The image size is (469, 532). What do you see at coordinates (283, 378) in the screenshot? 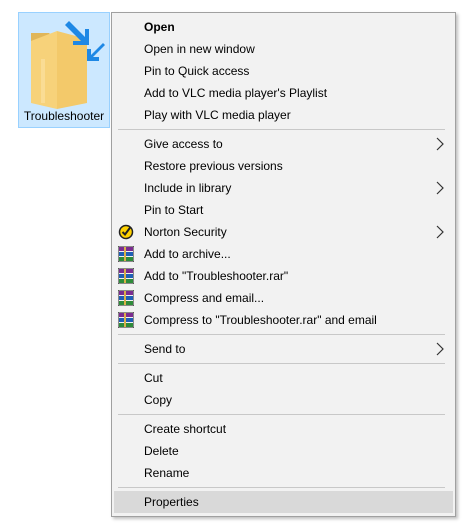
I see `menu-item-cut: Cut` at bounding box center [283, 378].